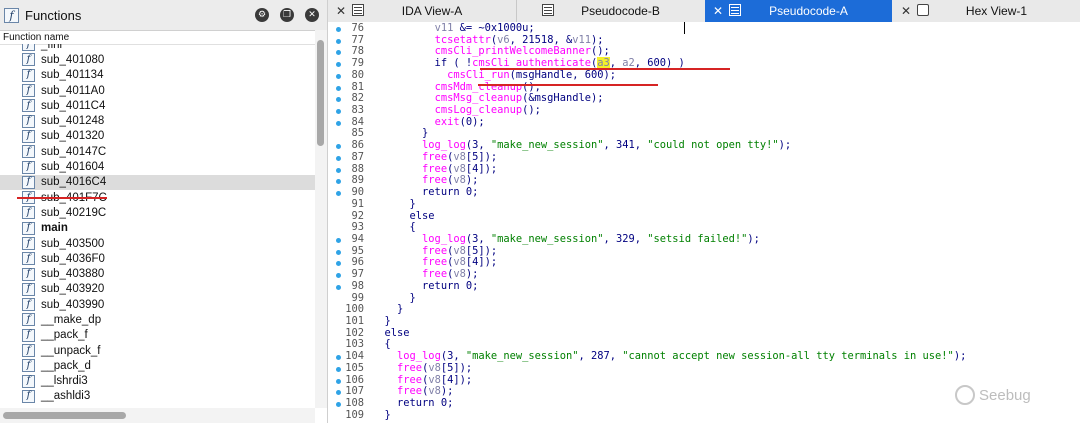 This screenshot has width=1080, height=423. Describe the element at coordinates (704, 216) in the screenshot. I see `code-line: 92 else` at that location.